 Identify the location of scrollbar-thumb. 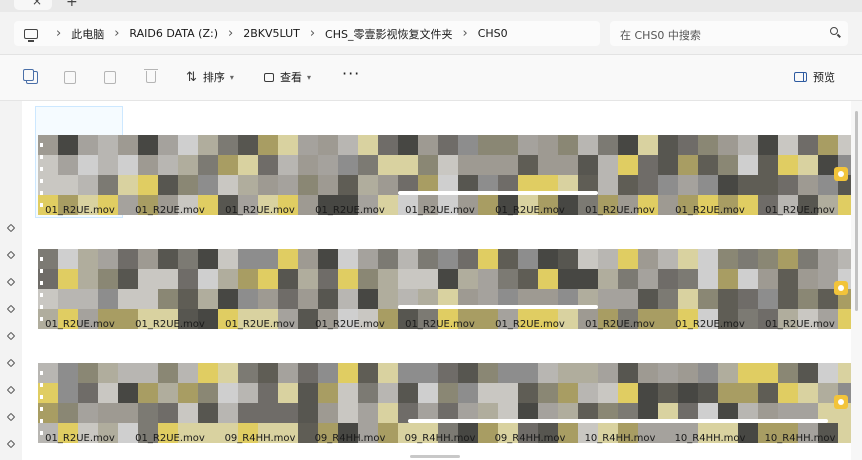
(856, 211).